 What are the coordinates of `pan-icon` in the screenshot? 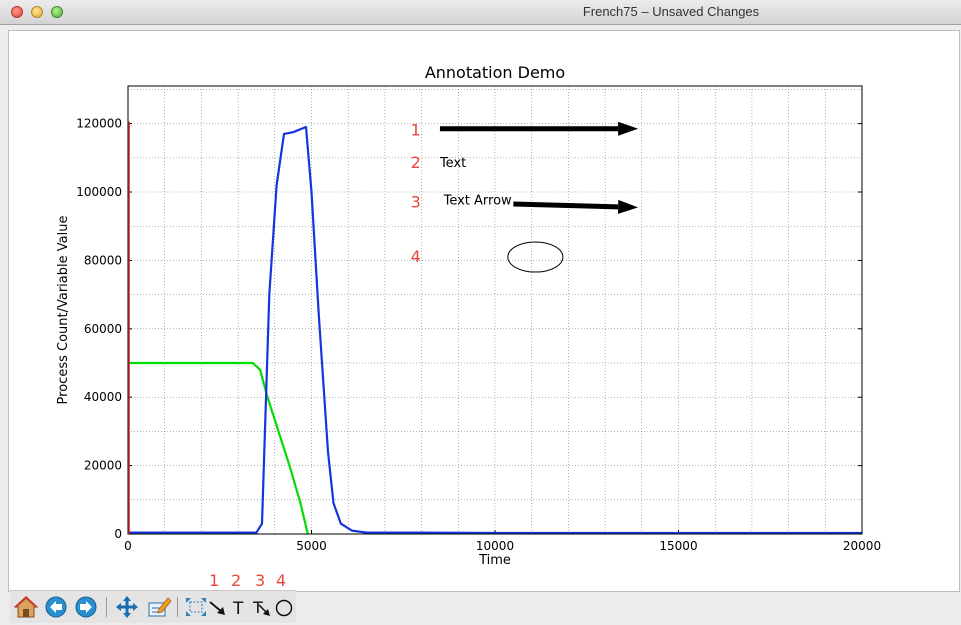 It's located at (127, 607).